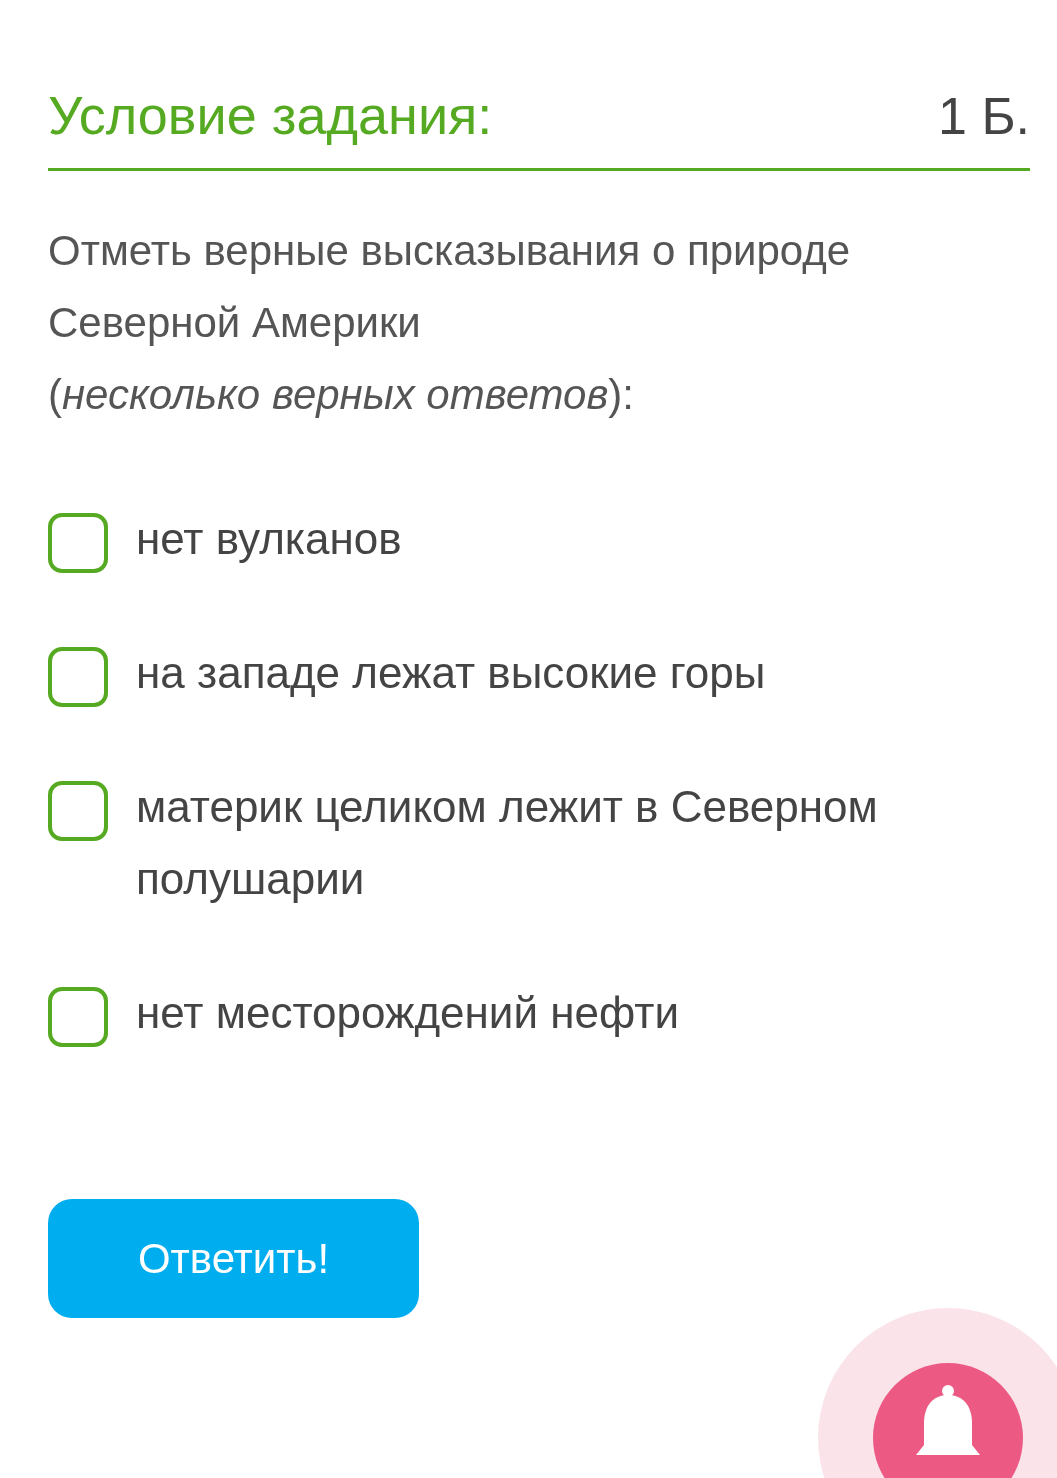 The height and width of the screenshot is (1478, 1057). I want to click on option-label: материк целиком лежит в Северном полушарии, so click(546, 843).